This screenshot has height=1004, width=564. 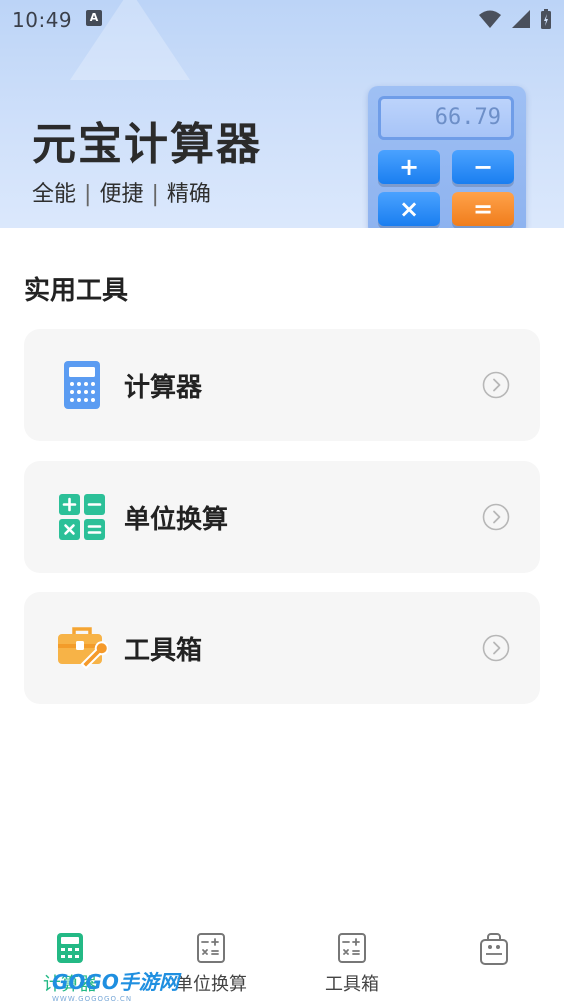 What do you see at coordinates (352, 964) in the screenshot?
I see `nav-tab-toolbox: 工具箱` at bounding box center [352, 964].